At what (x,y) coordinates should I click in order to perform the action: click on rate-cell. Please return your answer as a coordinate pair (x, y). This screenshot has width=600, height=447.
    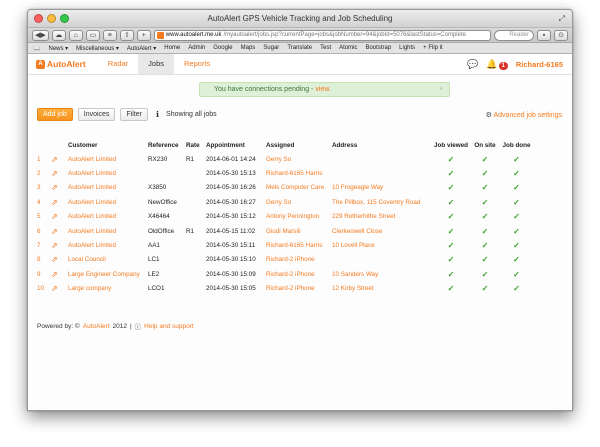
    Looking at the image, I should click on (196, 274).